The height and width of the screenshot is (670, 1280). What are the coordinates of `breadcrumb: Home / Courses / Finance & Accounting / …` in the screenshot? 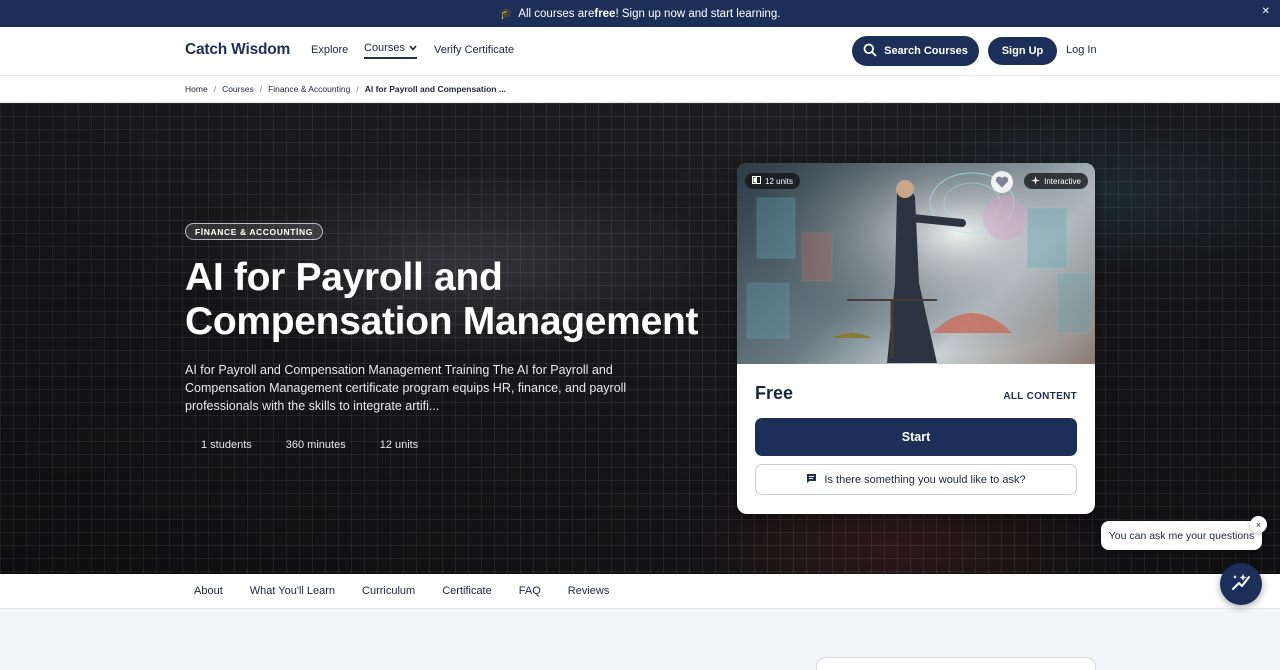 It's located at (640, 89).